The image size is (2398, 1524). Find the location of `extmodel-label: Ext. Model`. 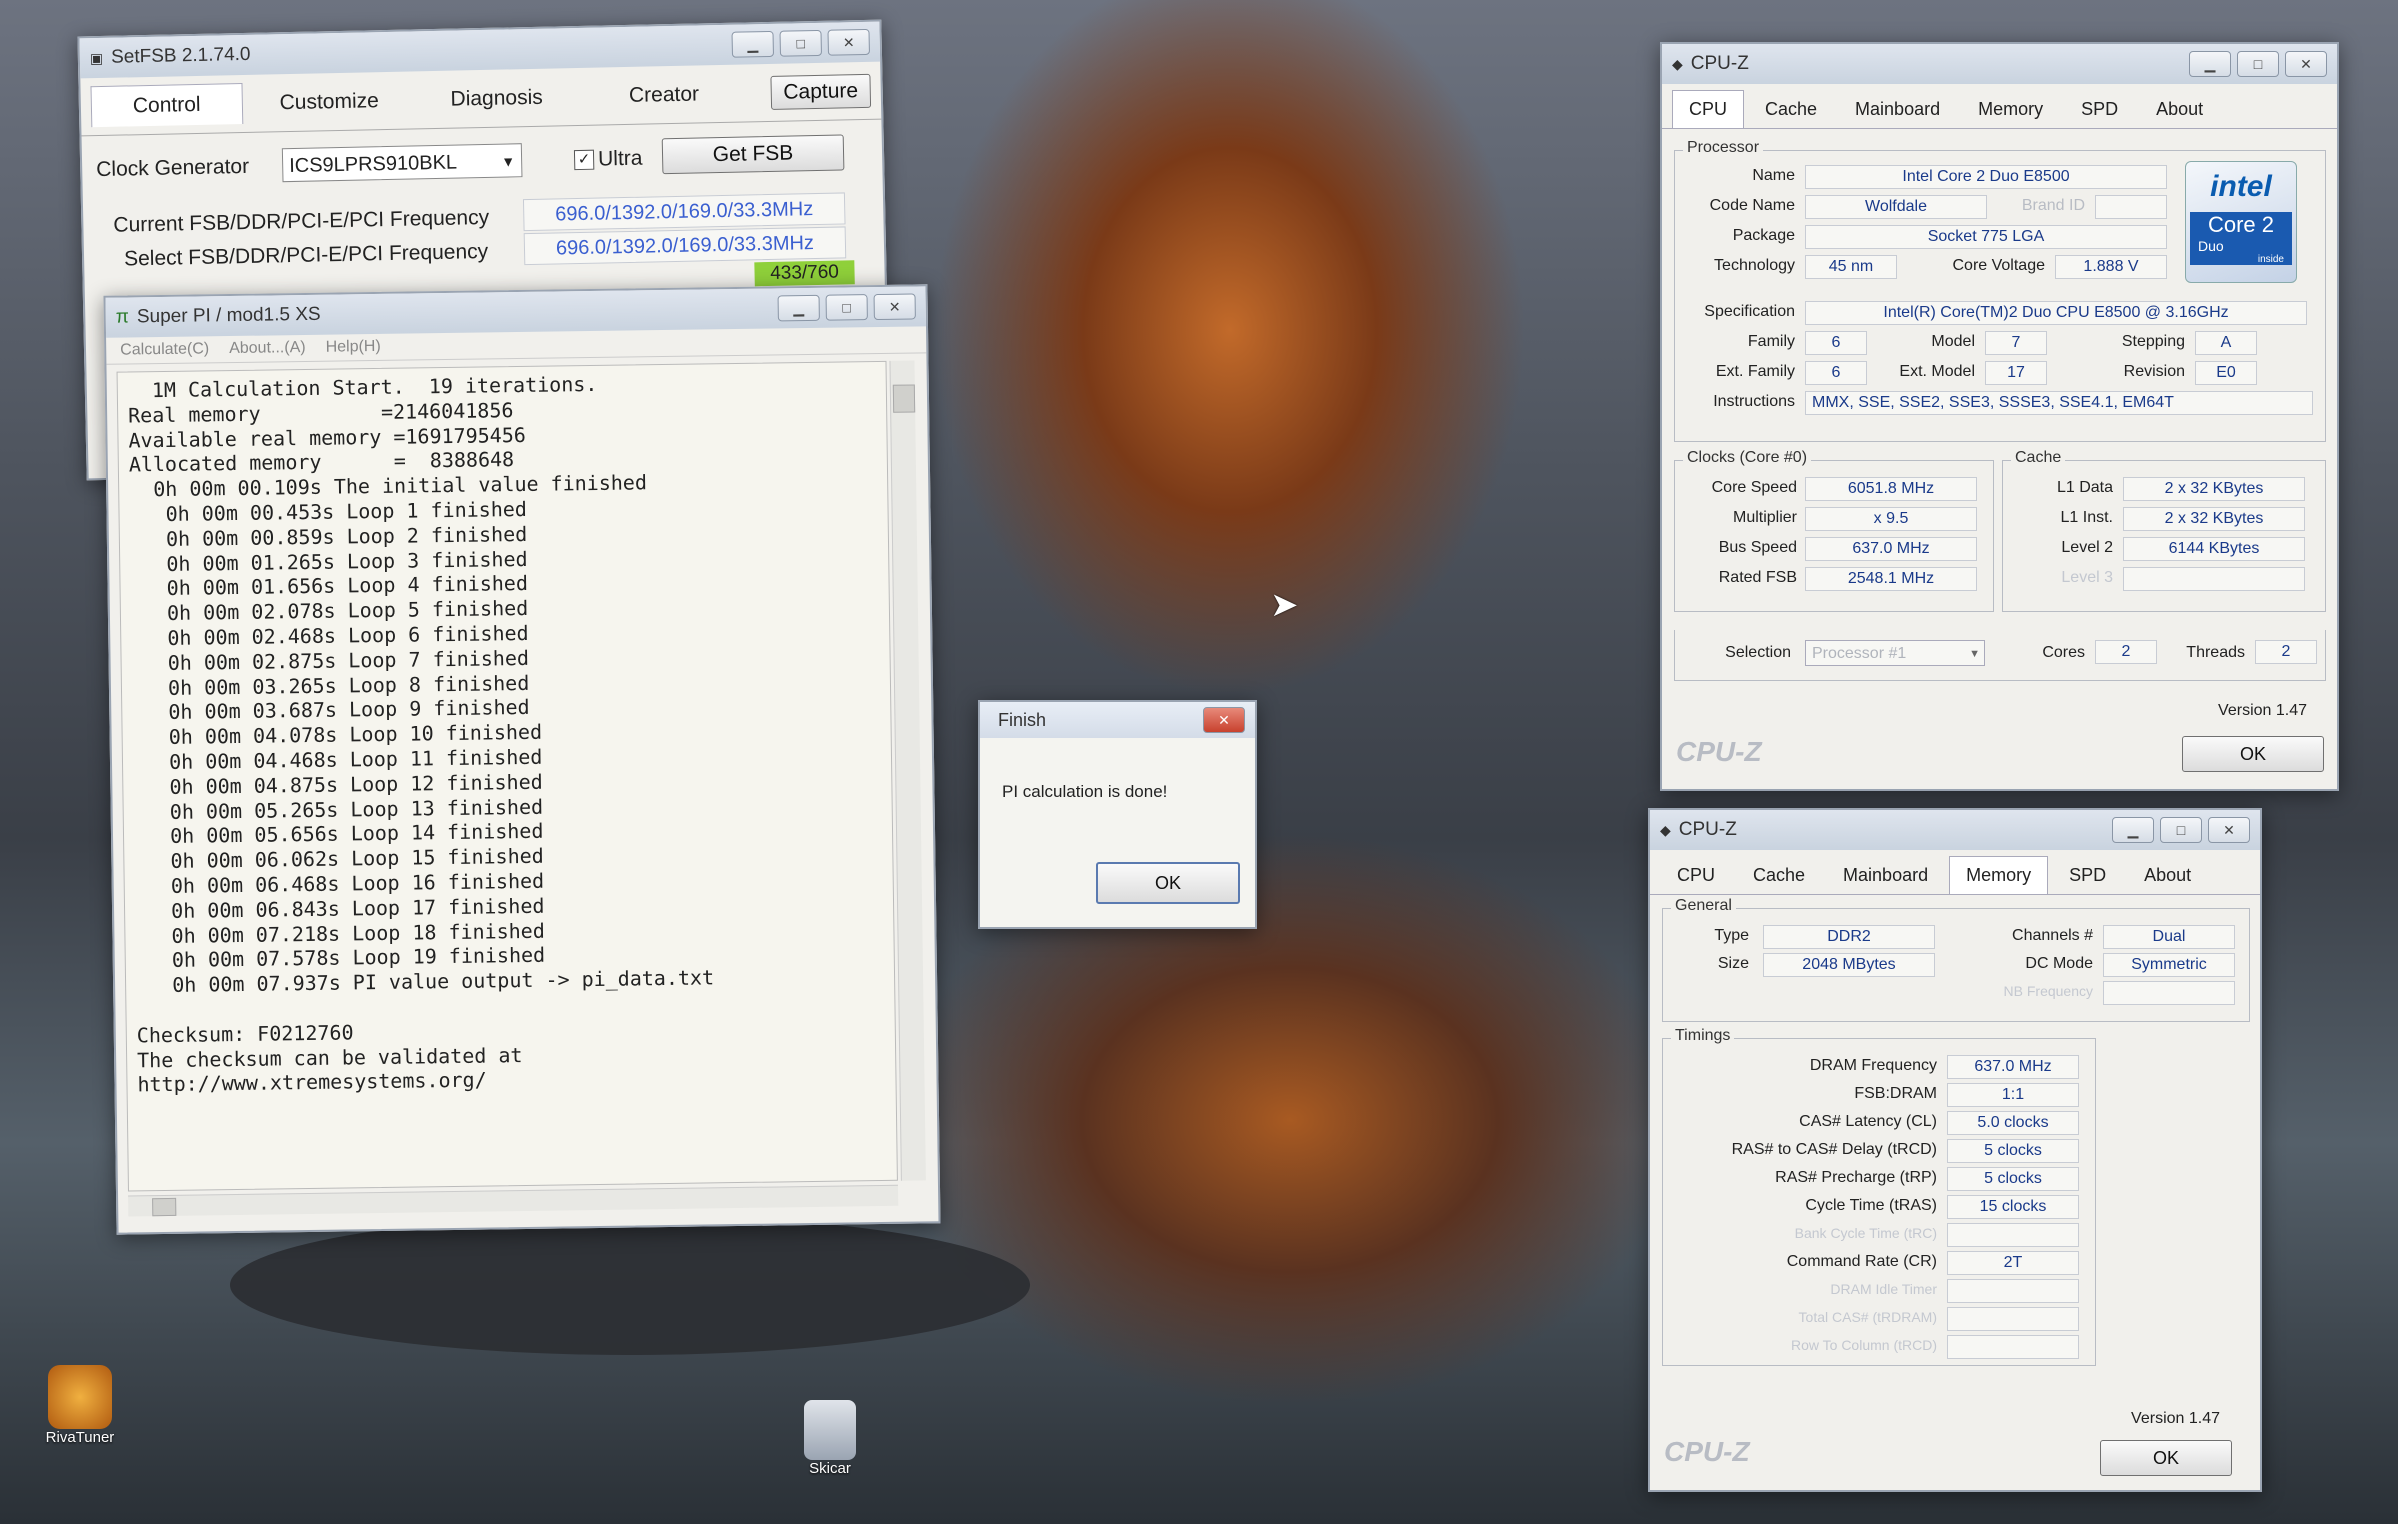

extmodel-label: Ext. Model is located at coordinates (1937, 371).